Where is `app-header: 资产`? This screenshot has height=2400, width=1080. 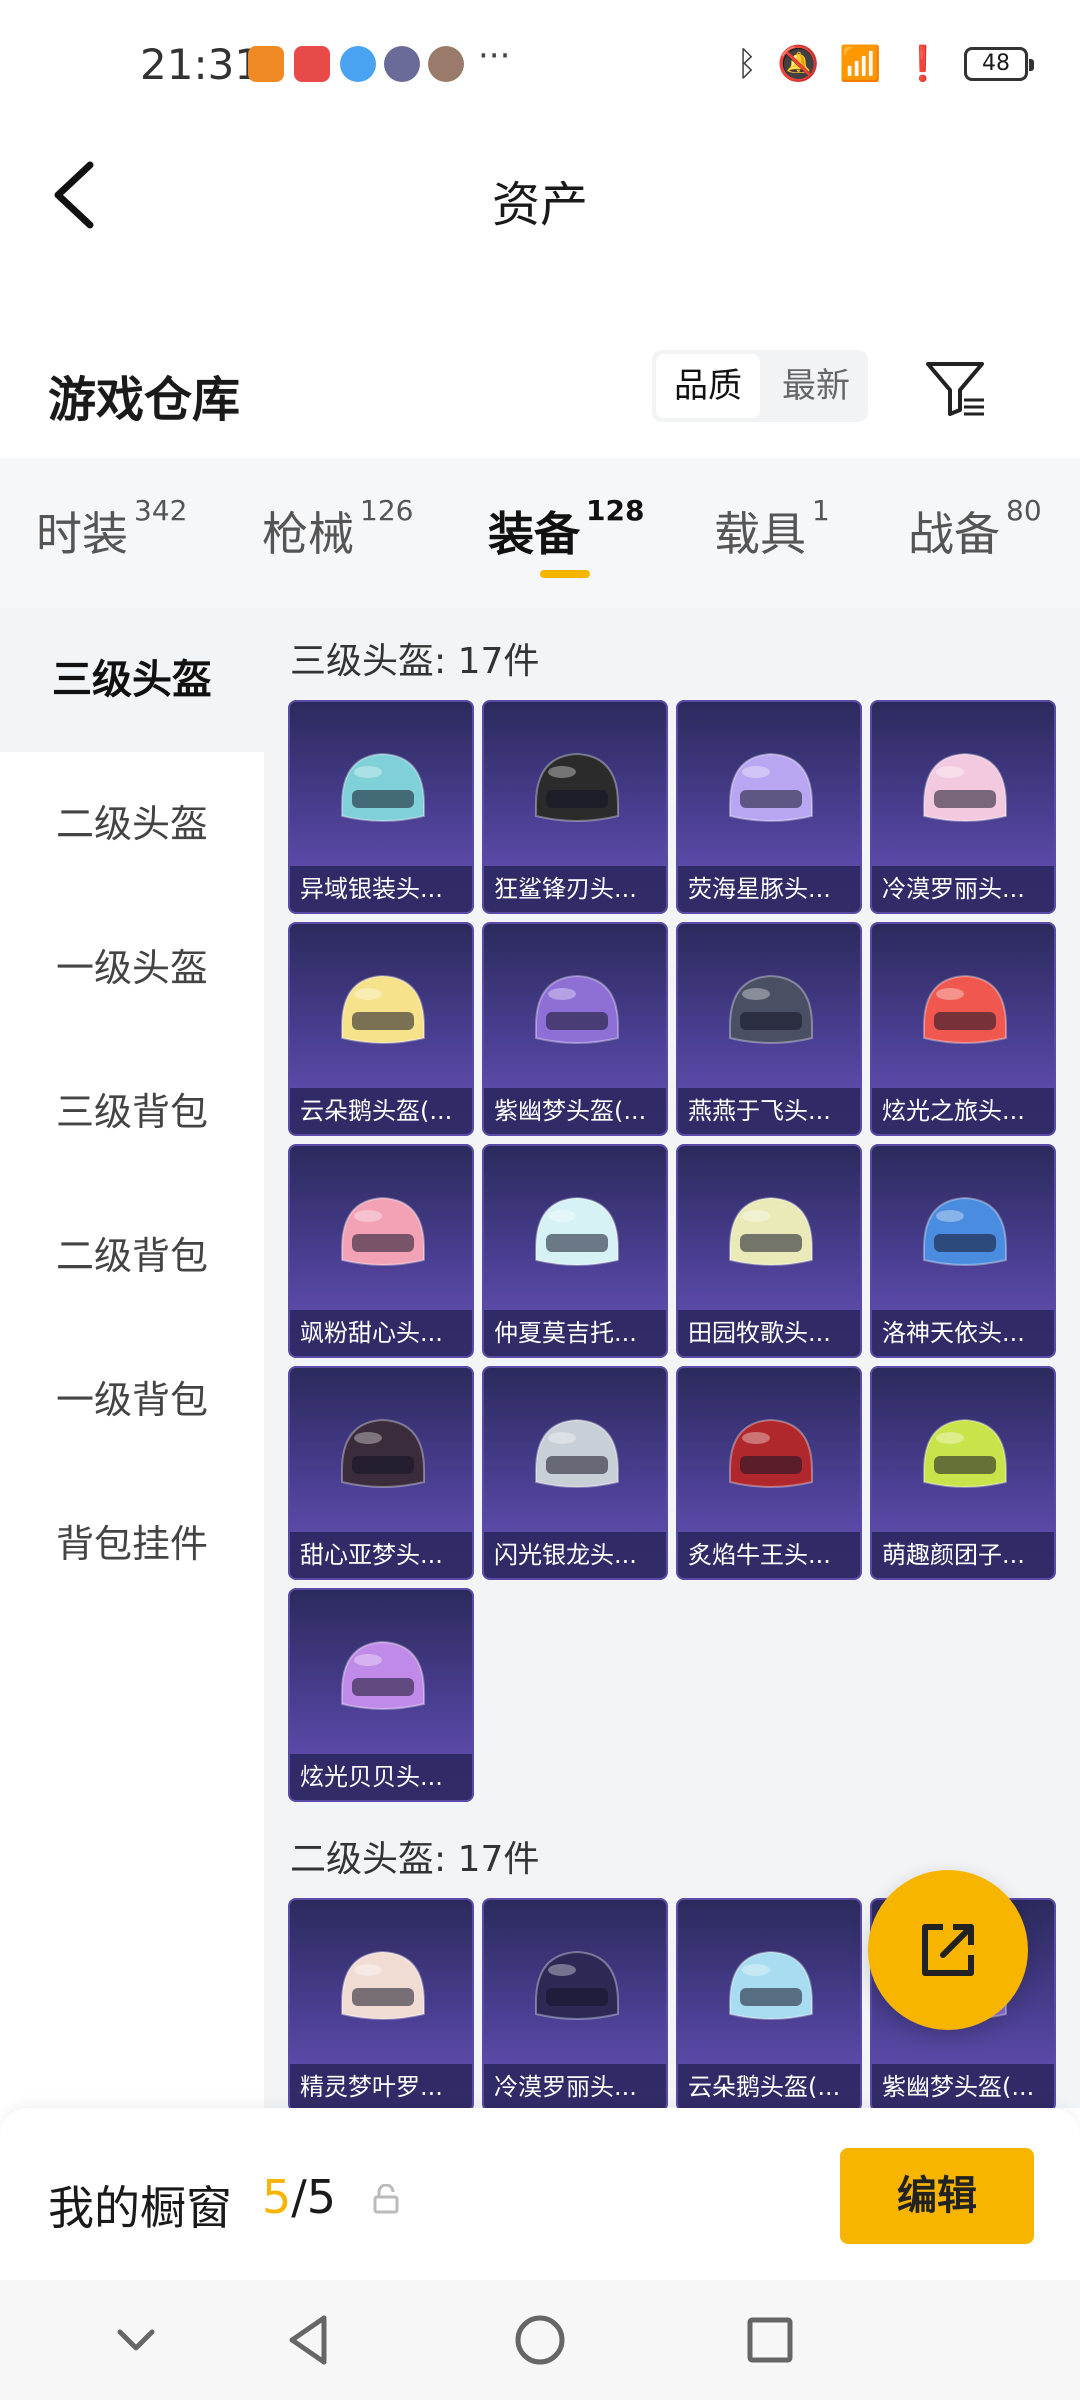 app-header: 资产 is located at coordinates (540, 195).